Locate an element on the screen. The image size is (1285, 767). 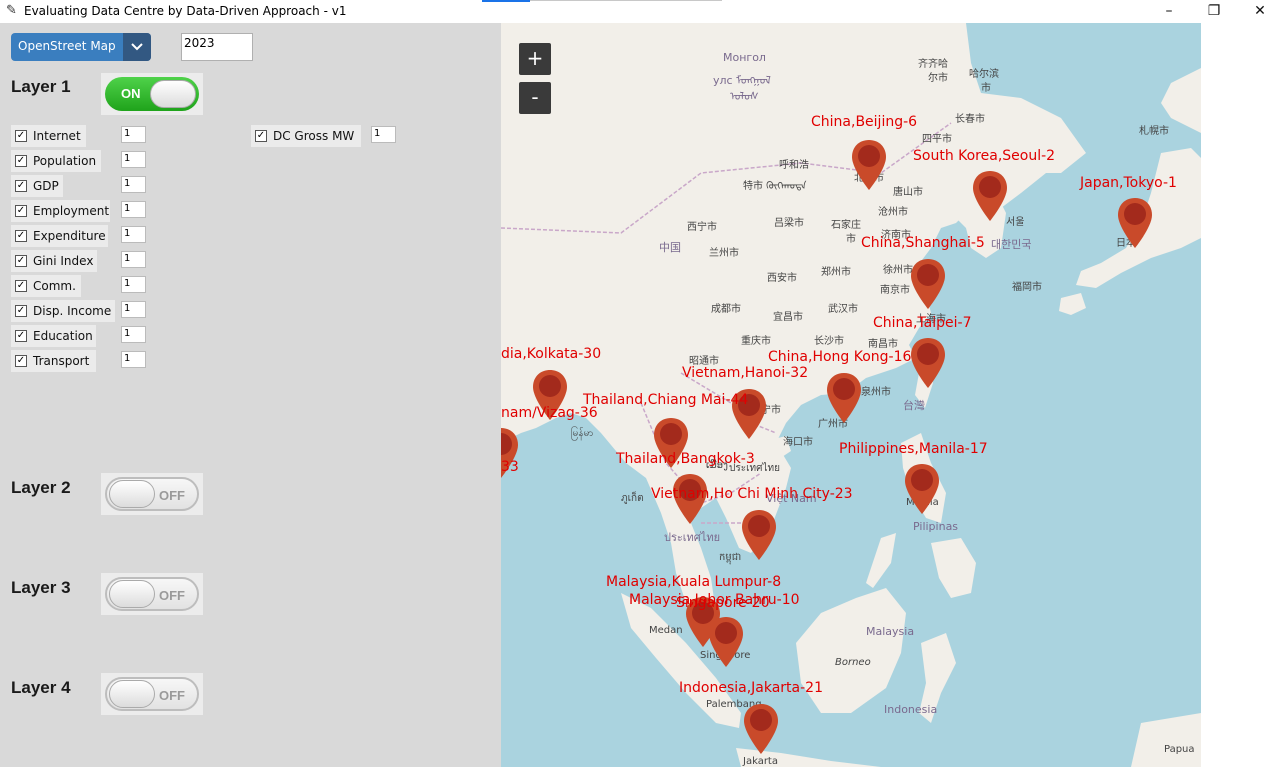
place-label: 서울 is located at coordinates (1015, 222).